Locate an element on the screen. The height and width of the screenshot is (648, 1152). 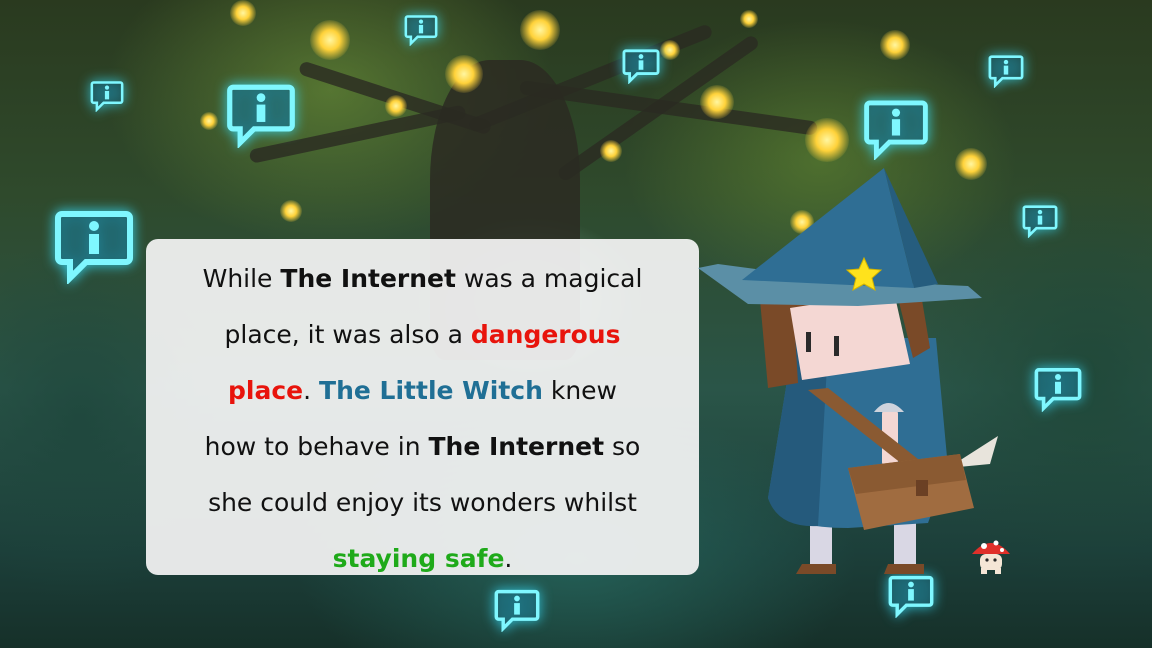
danger-text: dangerous is located at coordinates (545, 334).